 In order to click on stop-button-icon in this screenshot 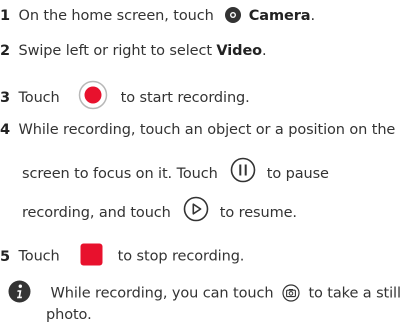, I will do `click(91, 254)`.